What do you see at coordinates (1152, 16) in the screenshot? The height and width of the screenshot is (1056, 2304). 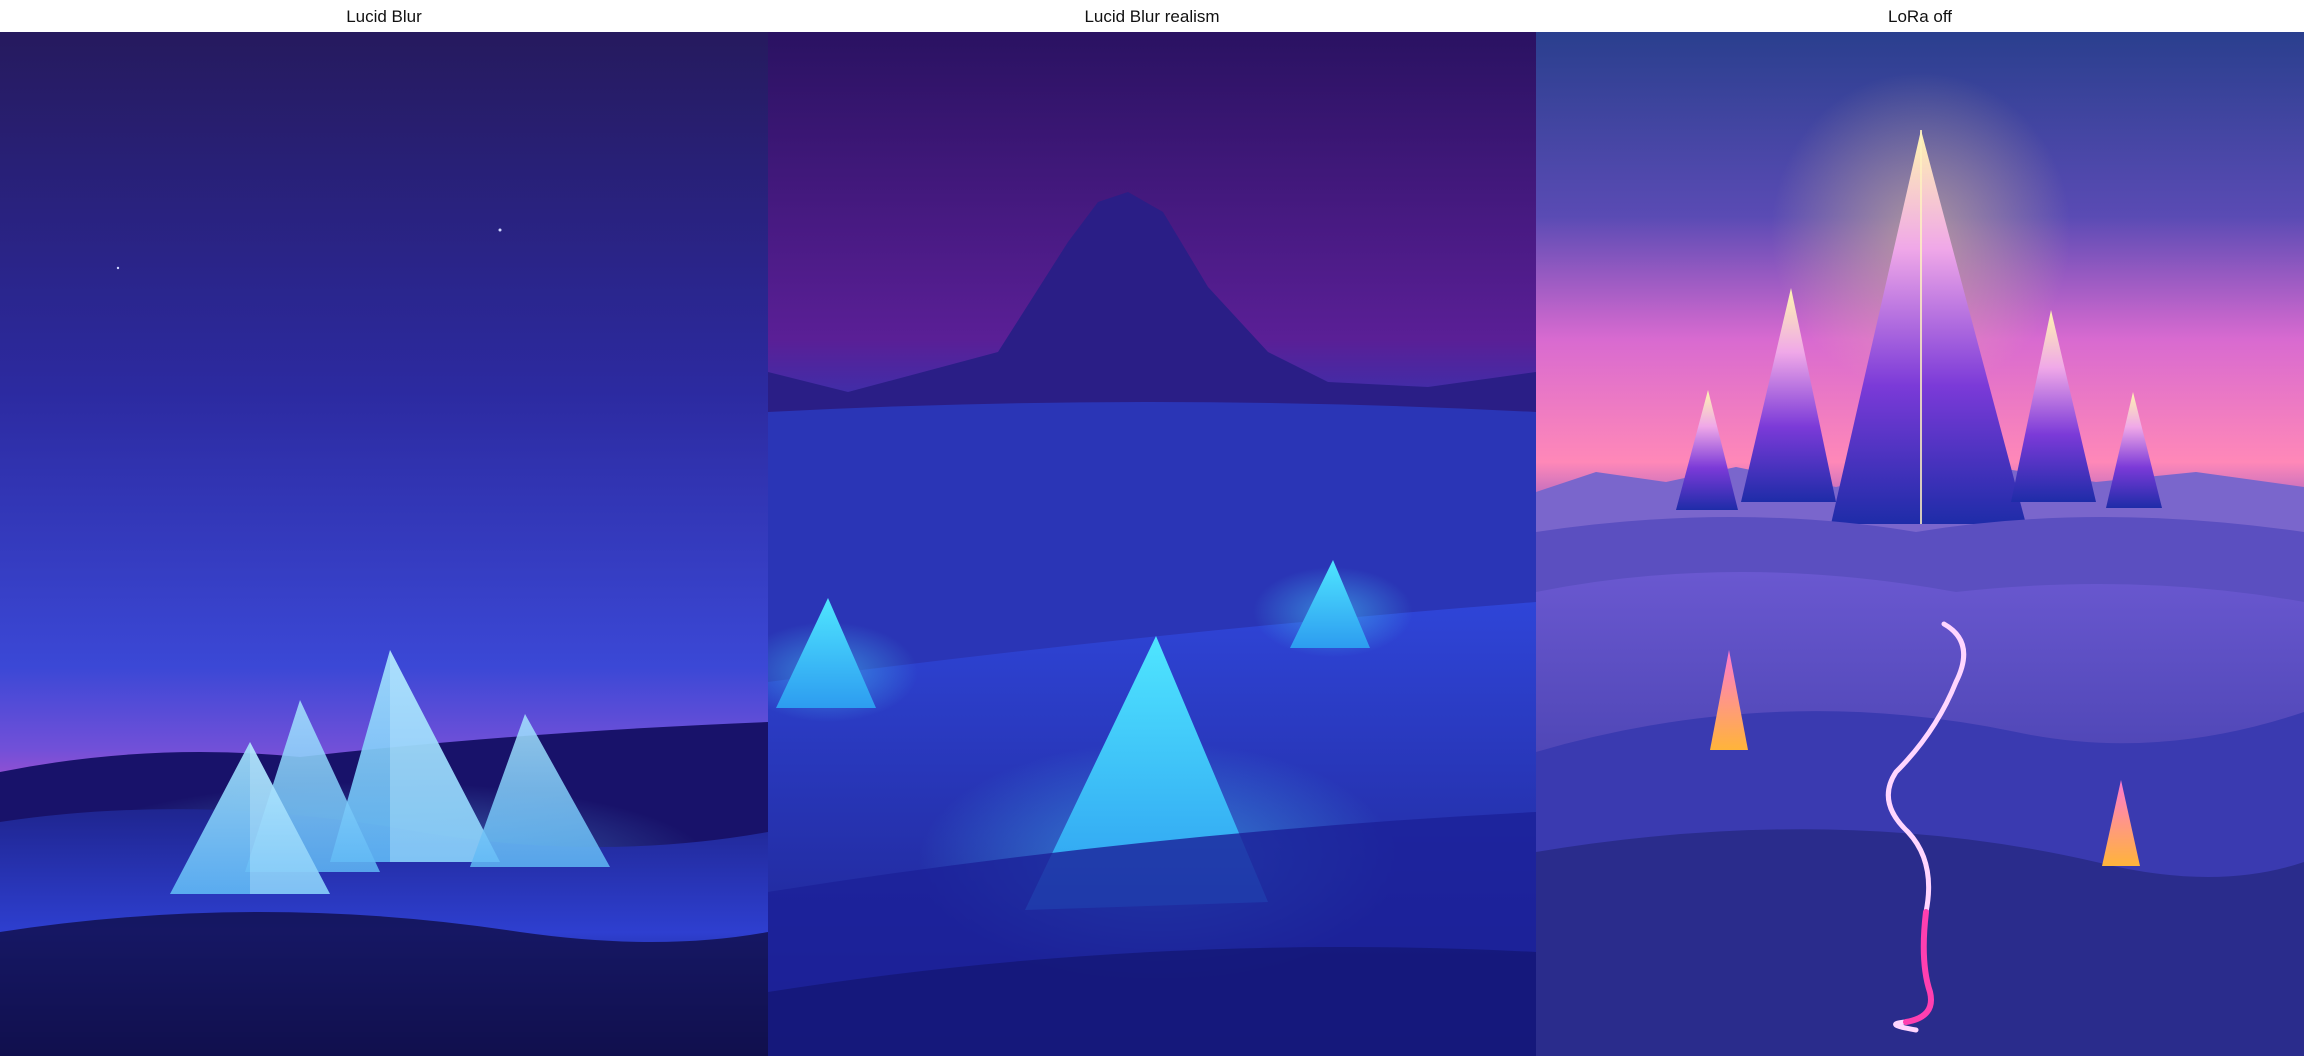 I see `panel-title: Lucid Blur realism` at bounding box center [1152, 16].